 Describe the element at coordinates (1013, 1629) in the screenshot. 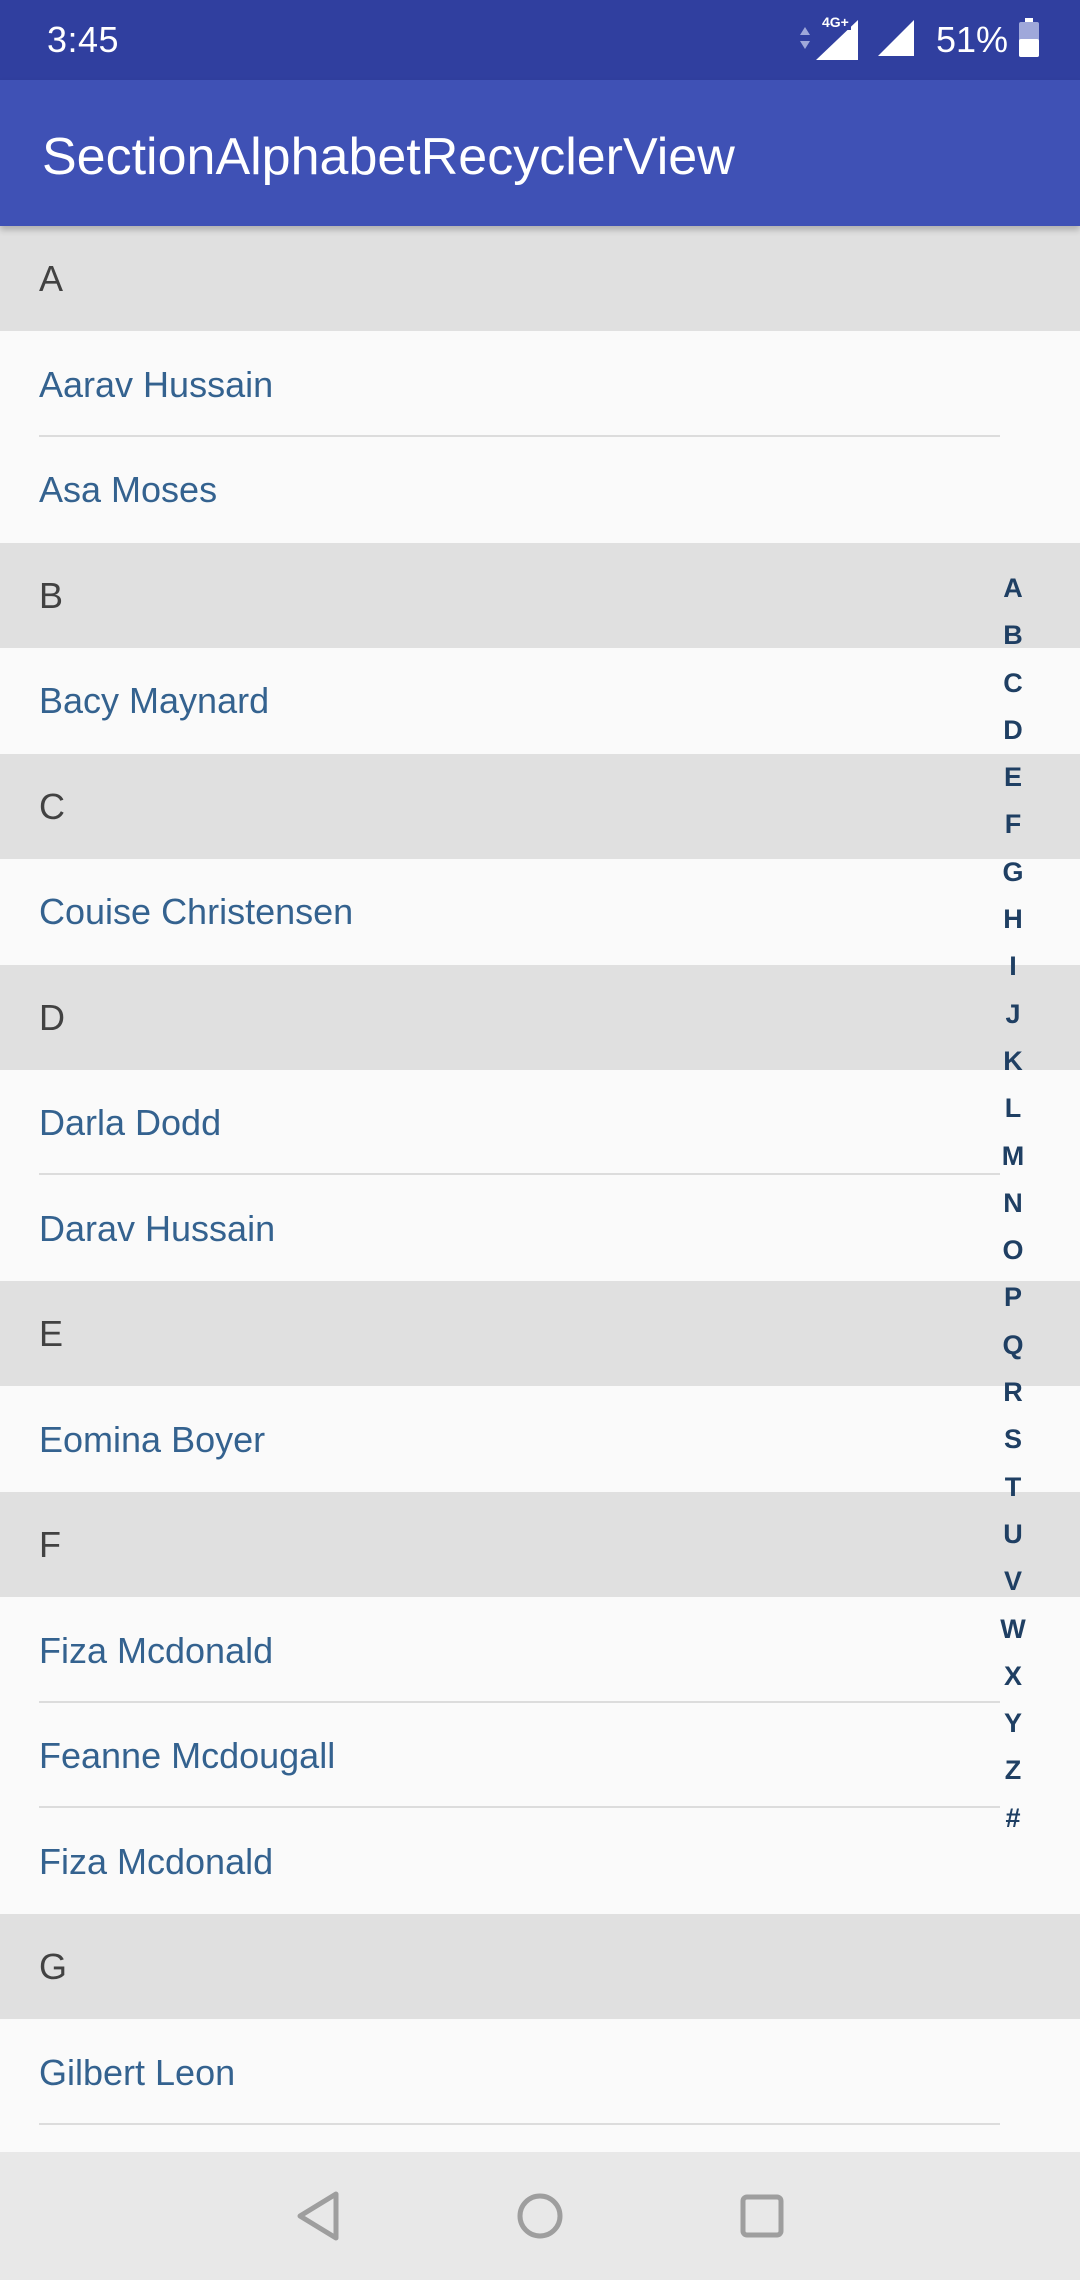

I see `index-letter: W` at that location.